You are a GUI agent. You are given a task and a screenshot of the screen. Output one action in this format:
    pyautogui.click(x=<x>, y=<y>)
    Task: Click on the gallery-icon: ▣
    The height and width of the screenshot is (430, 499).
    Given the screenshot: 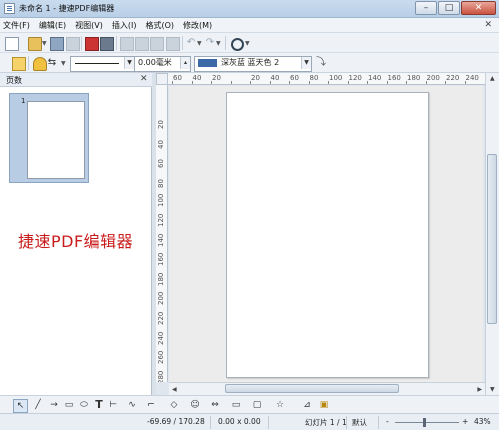 What is the action you would take?
    pyautogui.click(x=324, y=405)
    